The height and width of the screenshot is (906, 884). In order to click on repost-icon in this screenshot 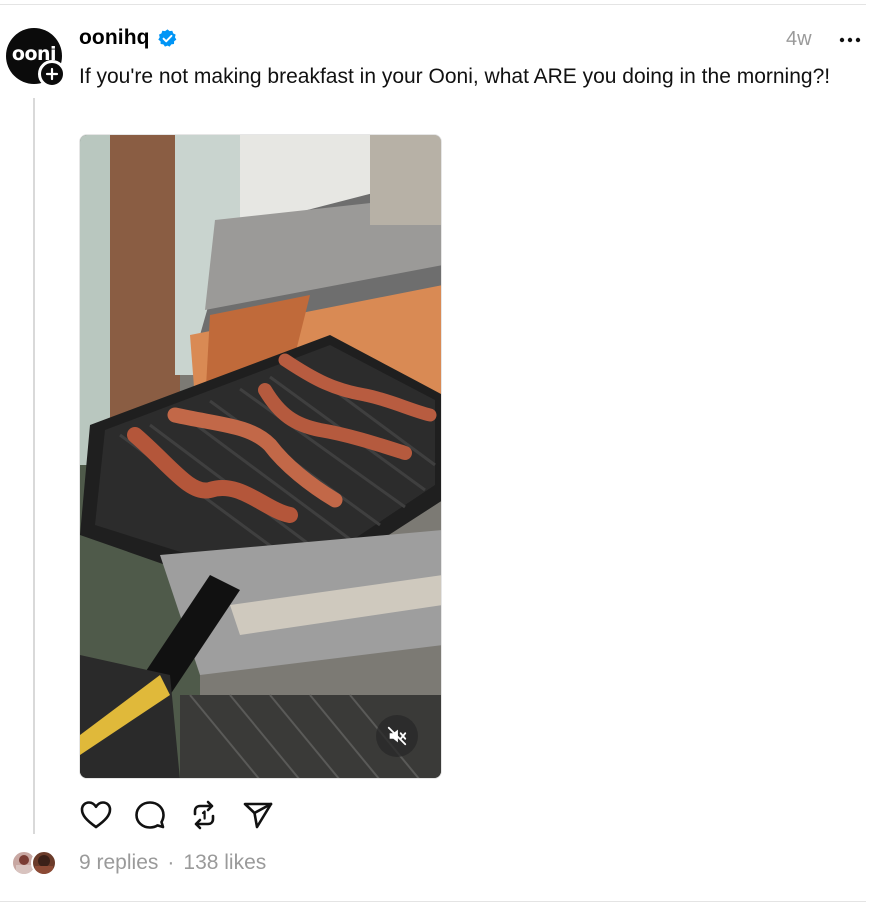, I will do `click(204, 815)`.